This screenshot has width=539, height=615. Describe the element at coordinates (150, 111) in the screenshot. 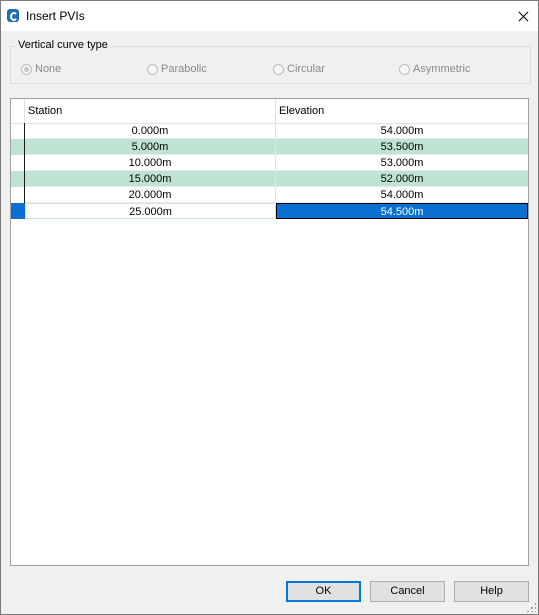

I see `column-header-station: Station` at that location.